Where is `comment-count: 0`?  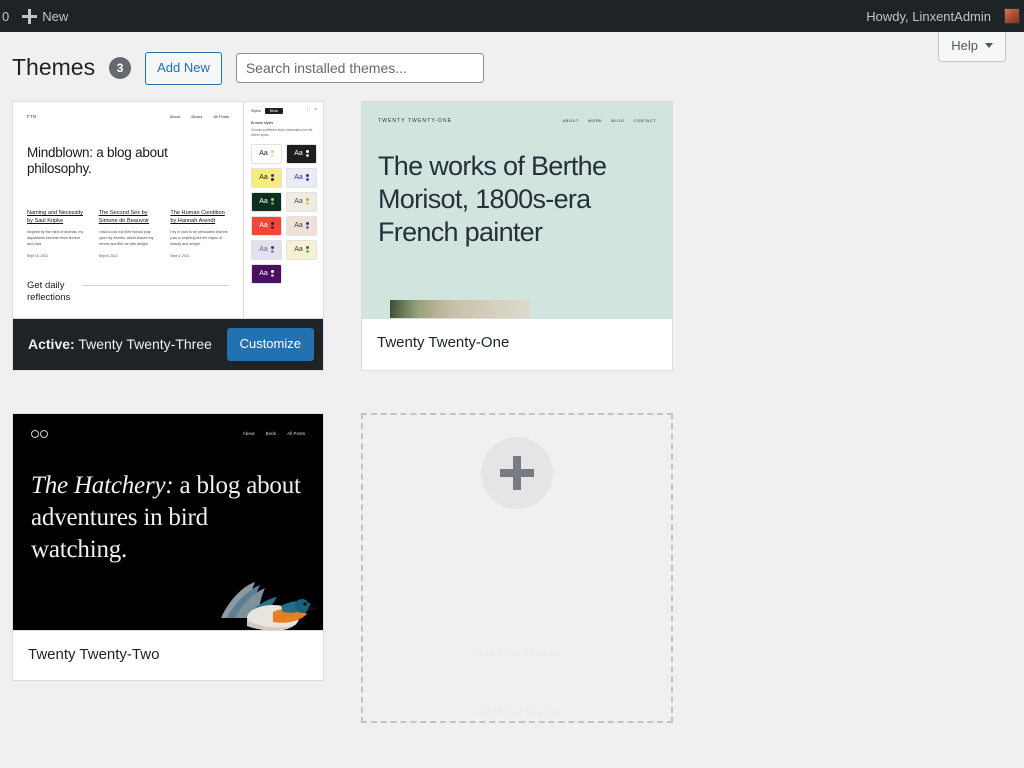 comment-count: 0 is located at coordinates (6, 16).